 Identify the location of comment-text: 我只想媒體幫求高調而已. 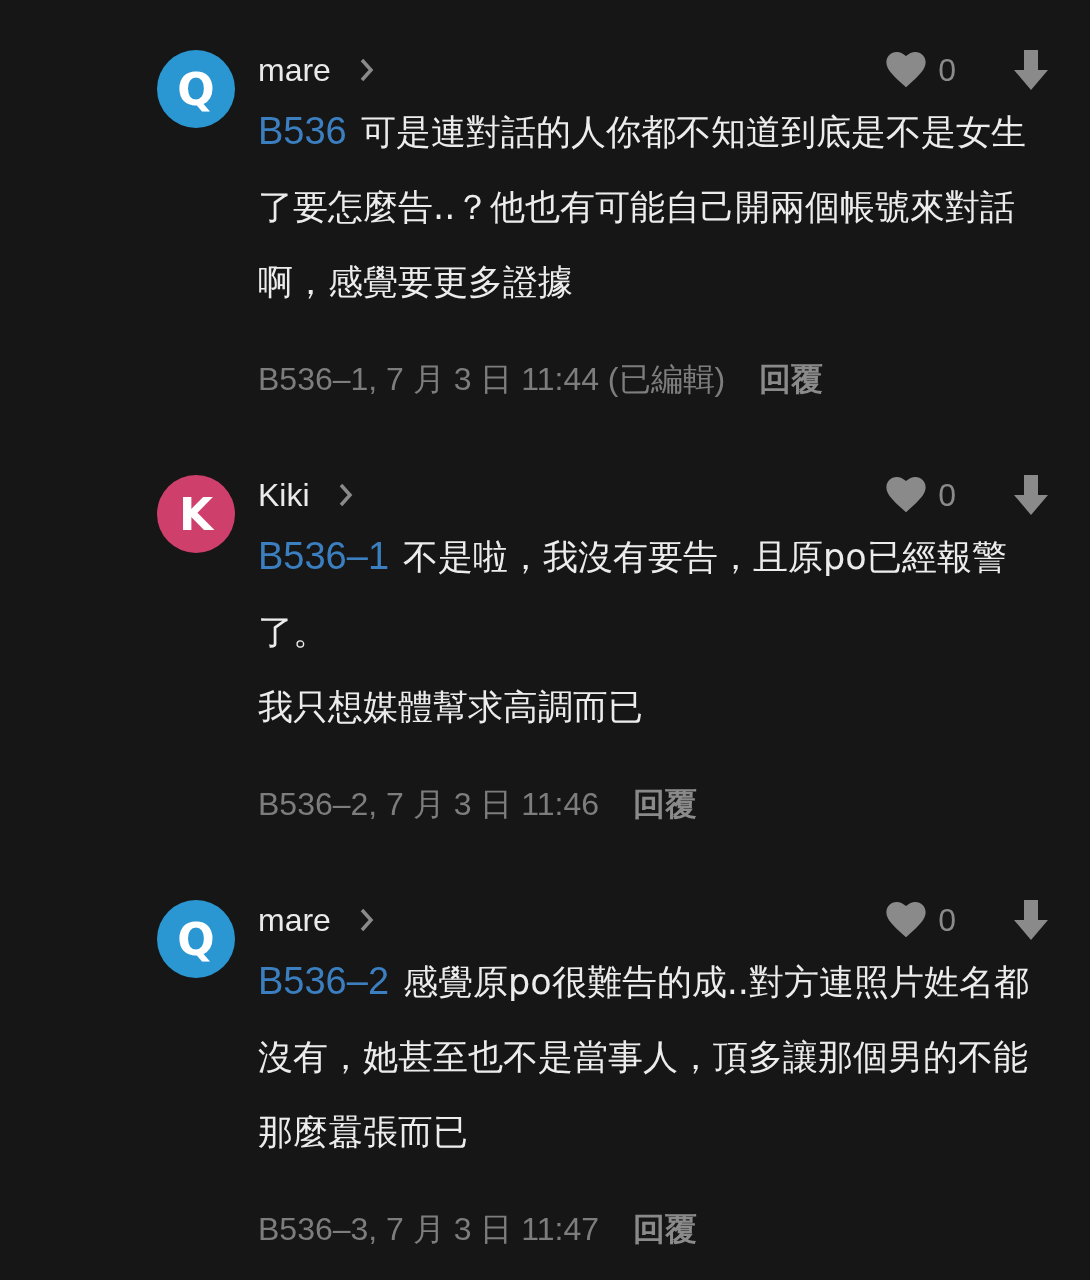
(451, 707).